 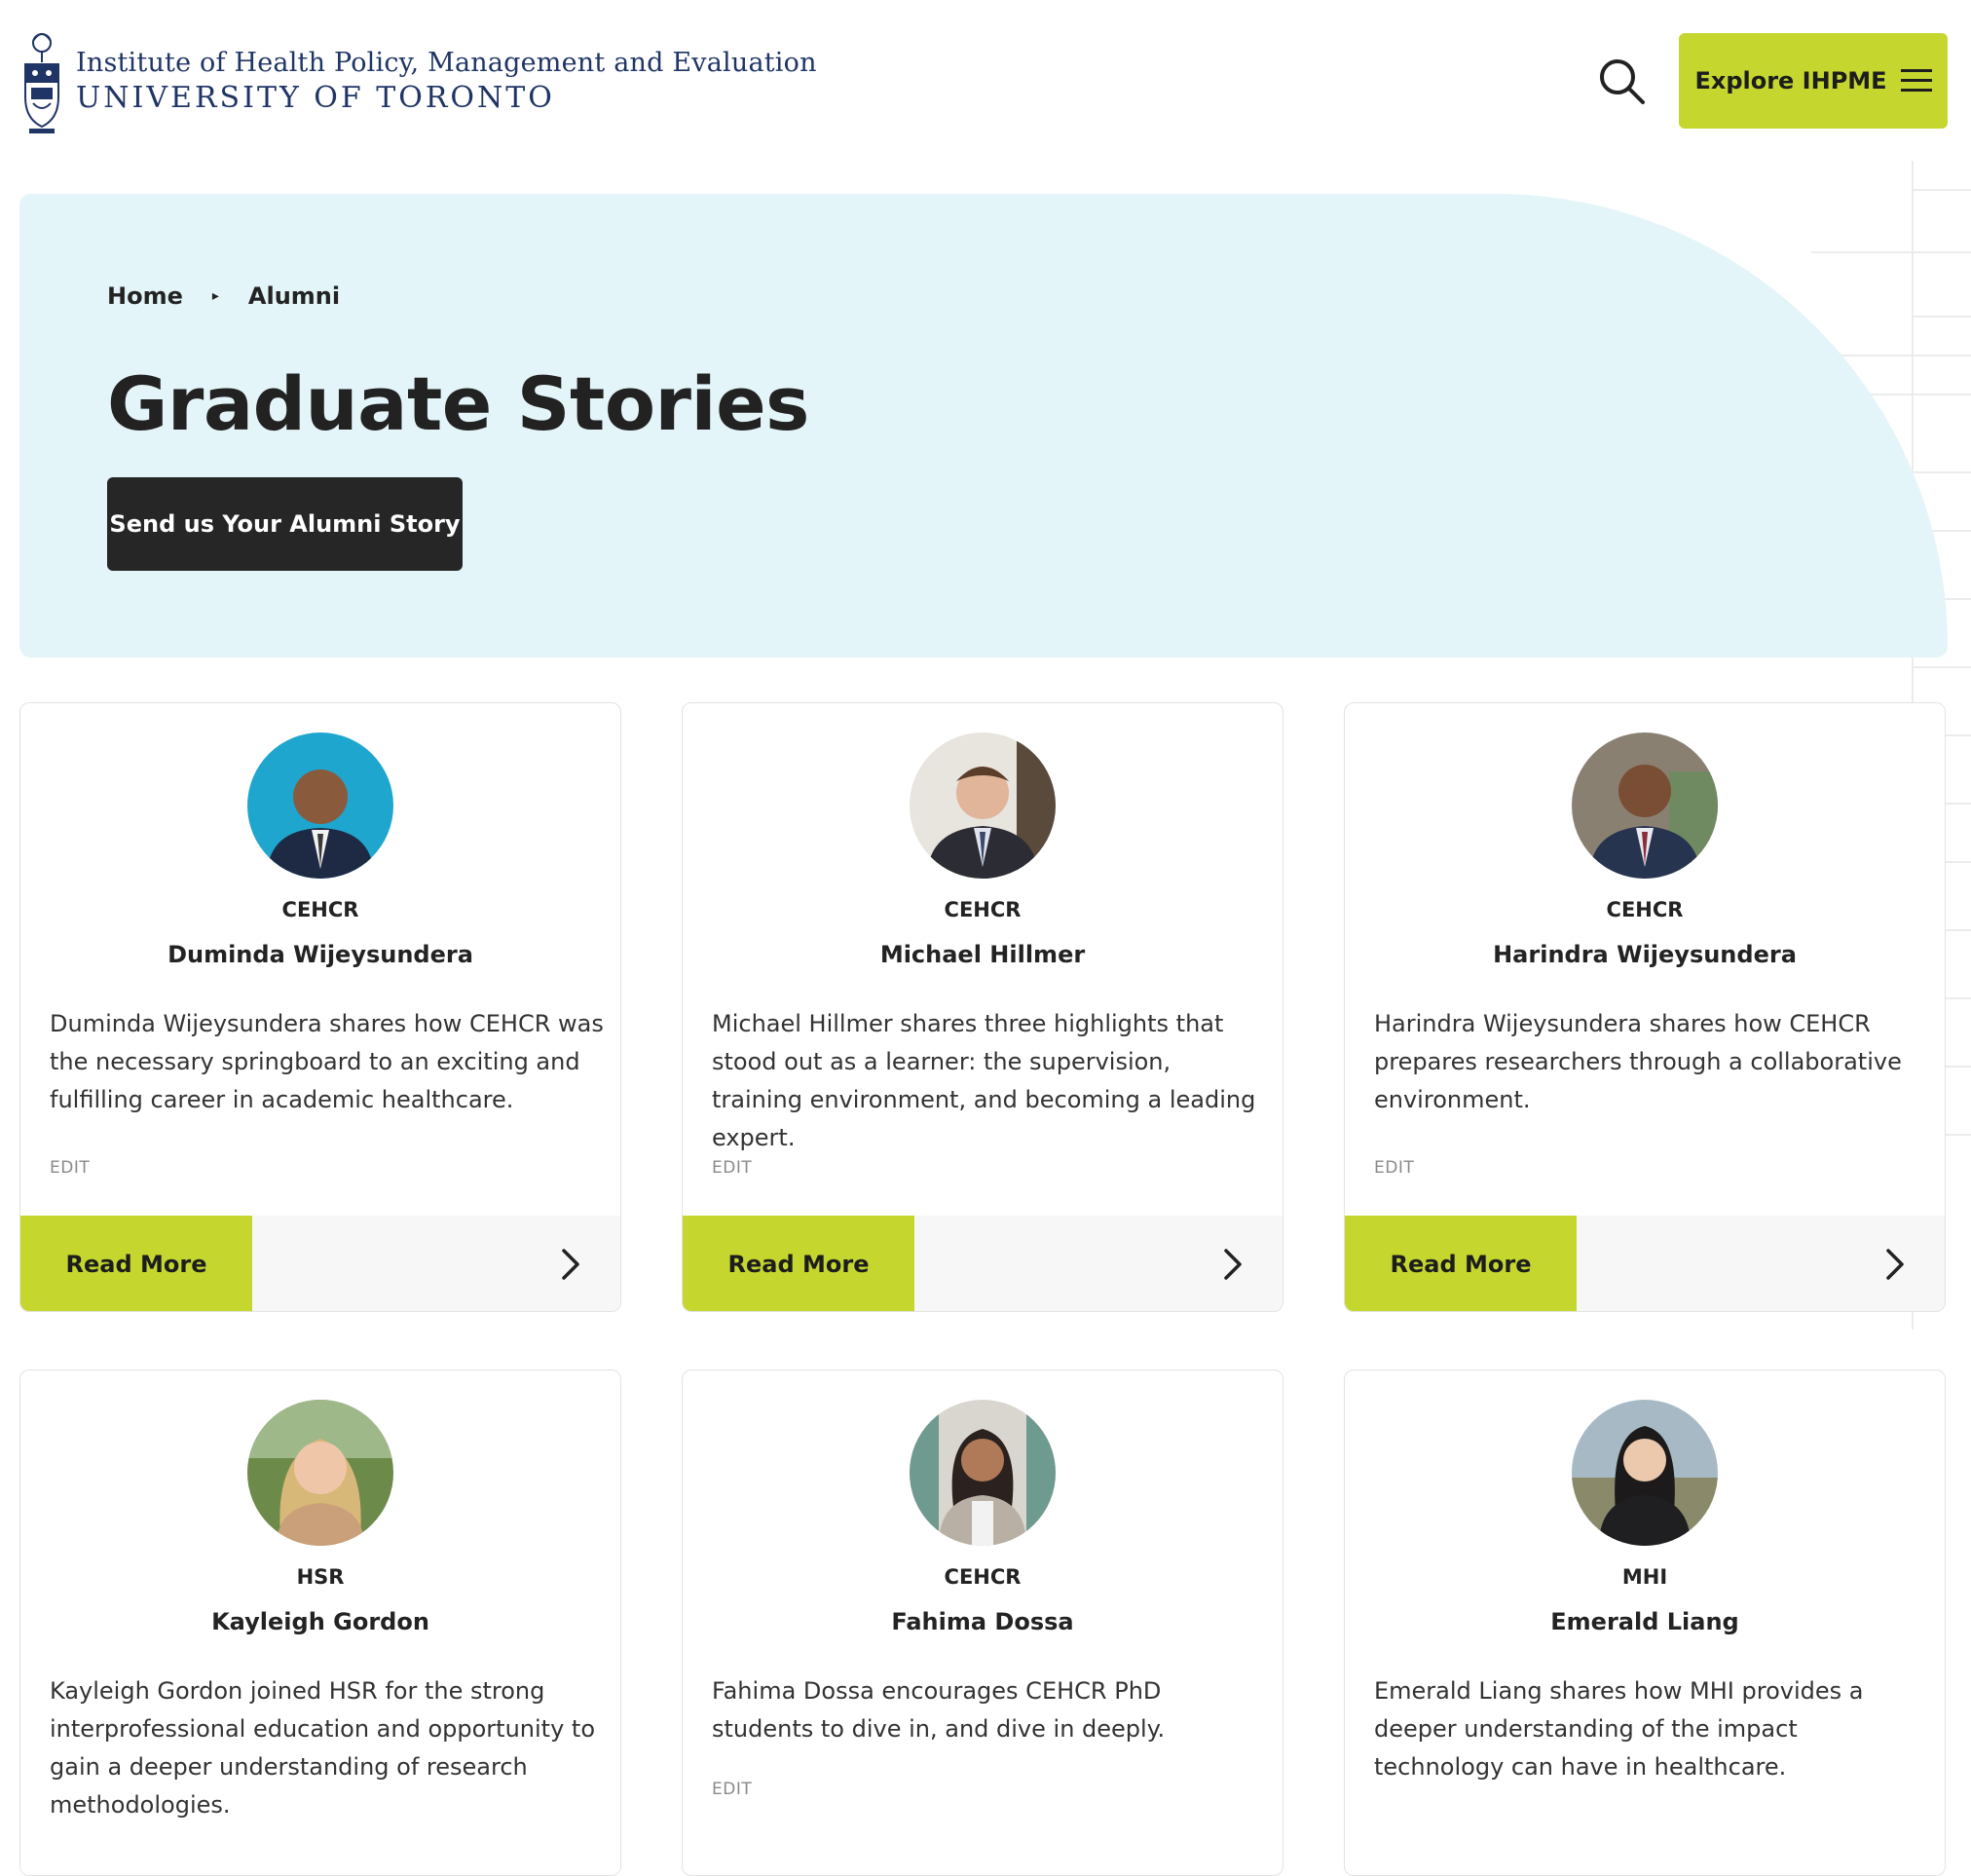 What do you see at coordinates (982, 955) in the screenshot?
I see `alumni-name: Michael Hillmer` at bounding box center [982, 955].